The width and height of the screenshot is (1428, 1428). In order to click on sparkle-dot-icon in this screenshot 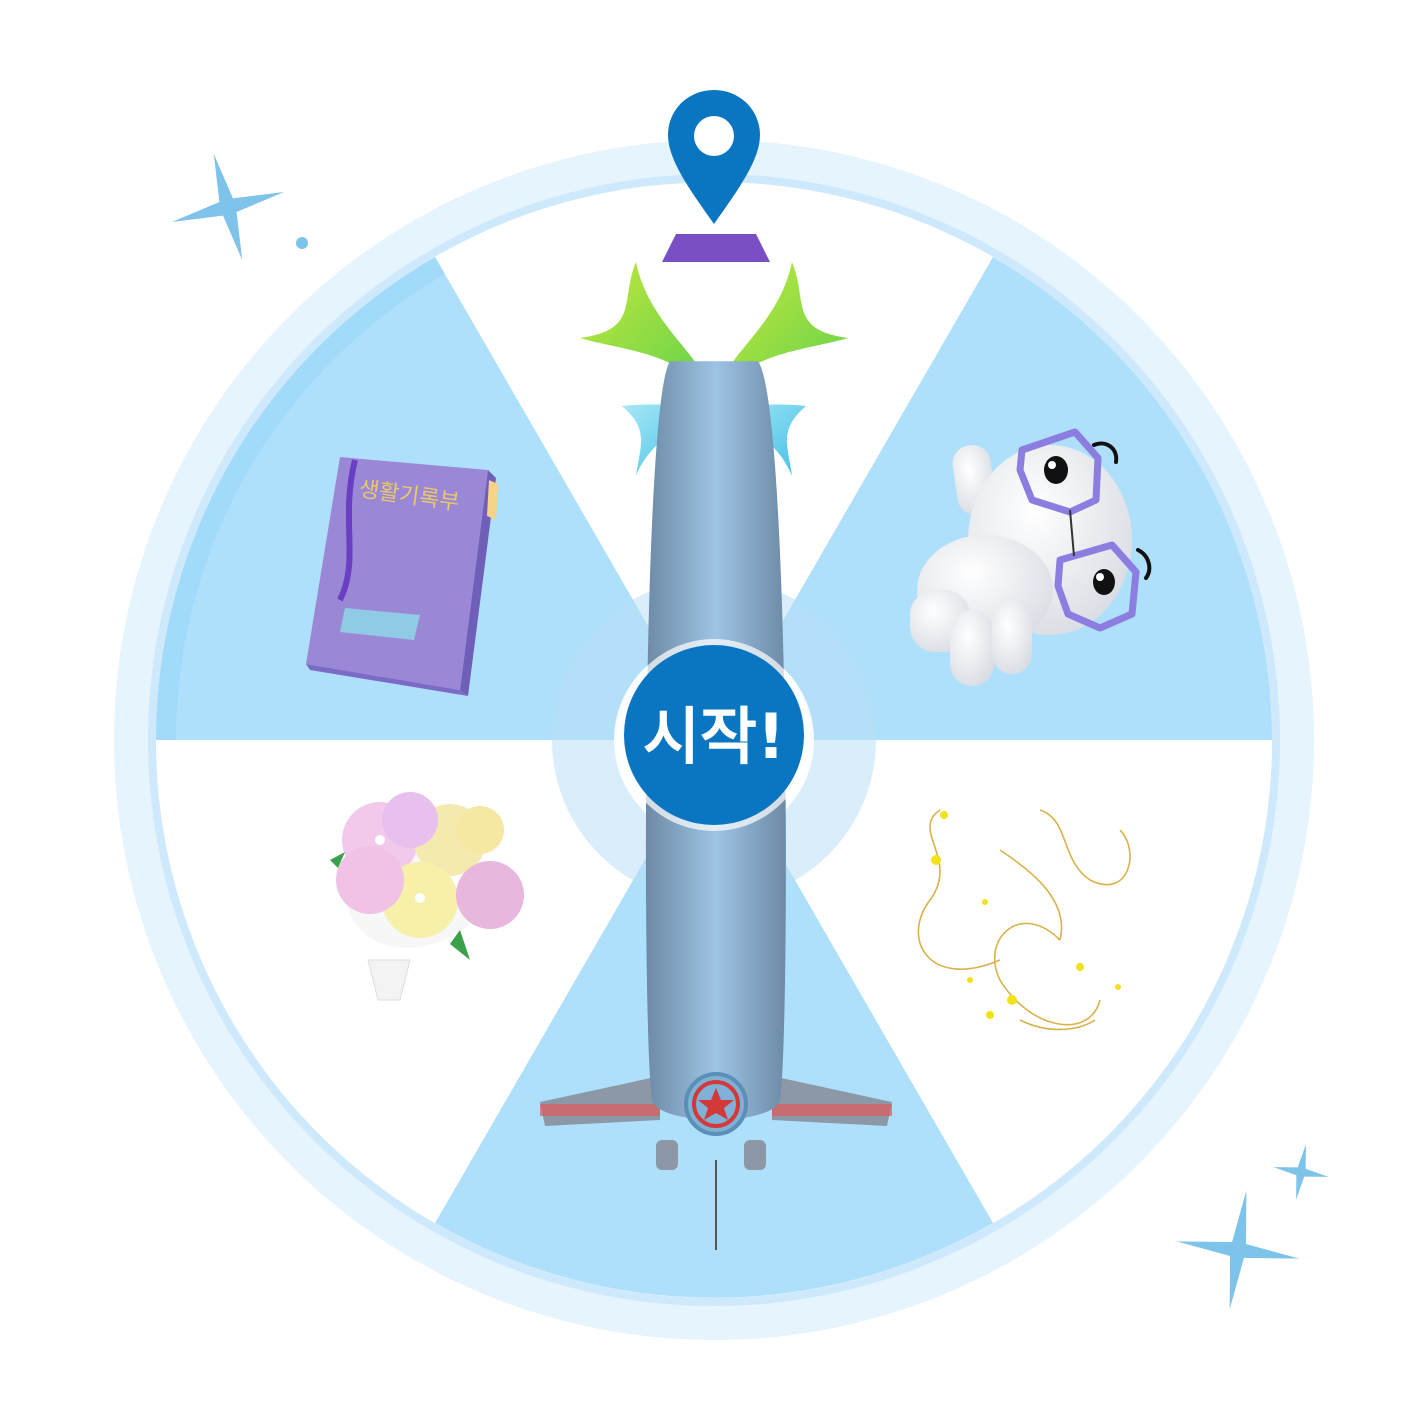, I will do `click(302, 243)`.